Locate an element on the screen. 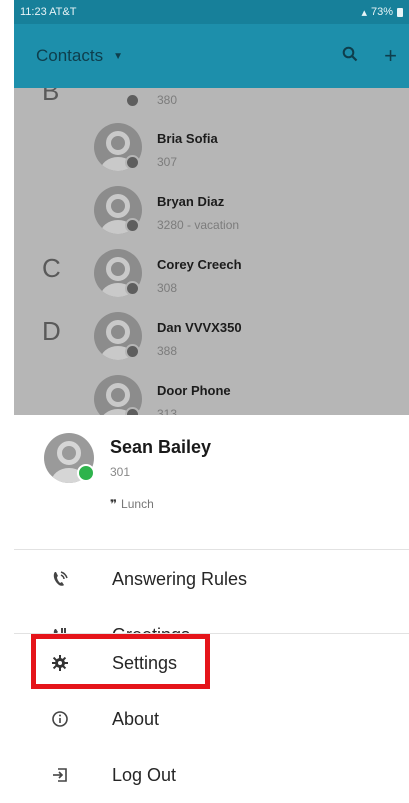 Image resolution: width=409 pixels, height=803 pixels. contact-name: Bryan Diaz is located at coordinates (190, 201).